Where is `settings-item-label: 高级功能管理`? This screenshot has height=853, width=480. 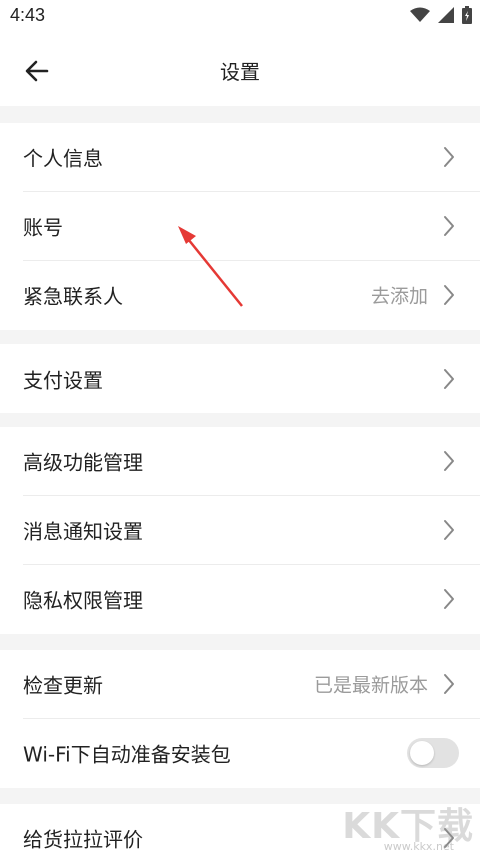
settings-item-label: 高级功能管理 is located at coordinates (83, 462).